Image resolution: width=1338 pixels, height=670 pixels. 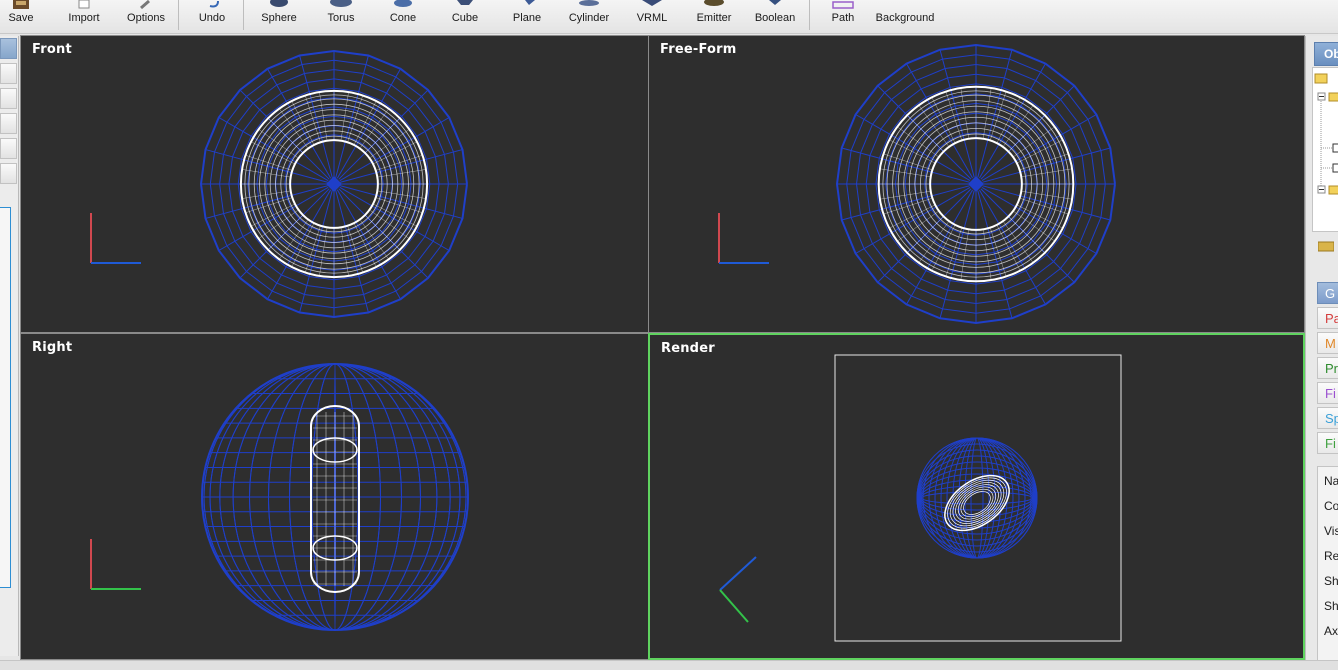 What do you see at coordinates (145, 5) in the screenshot?
I see `options-icon` at bounding box center [145, 5].